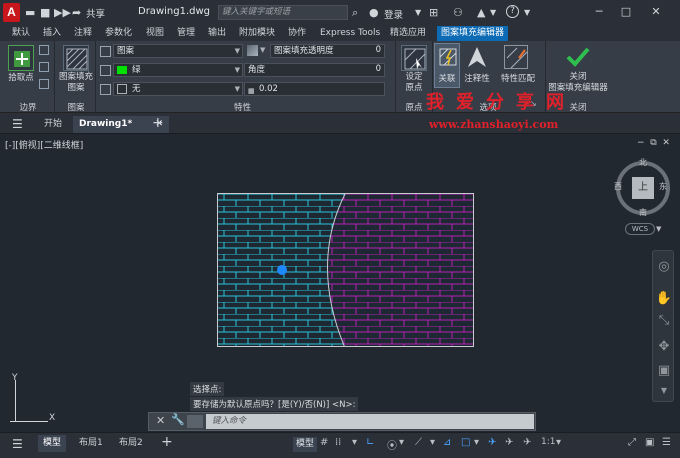 This screenshot has height=458, width=680. I want to click on compass-west: 西, so click(618, 186).